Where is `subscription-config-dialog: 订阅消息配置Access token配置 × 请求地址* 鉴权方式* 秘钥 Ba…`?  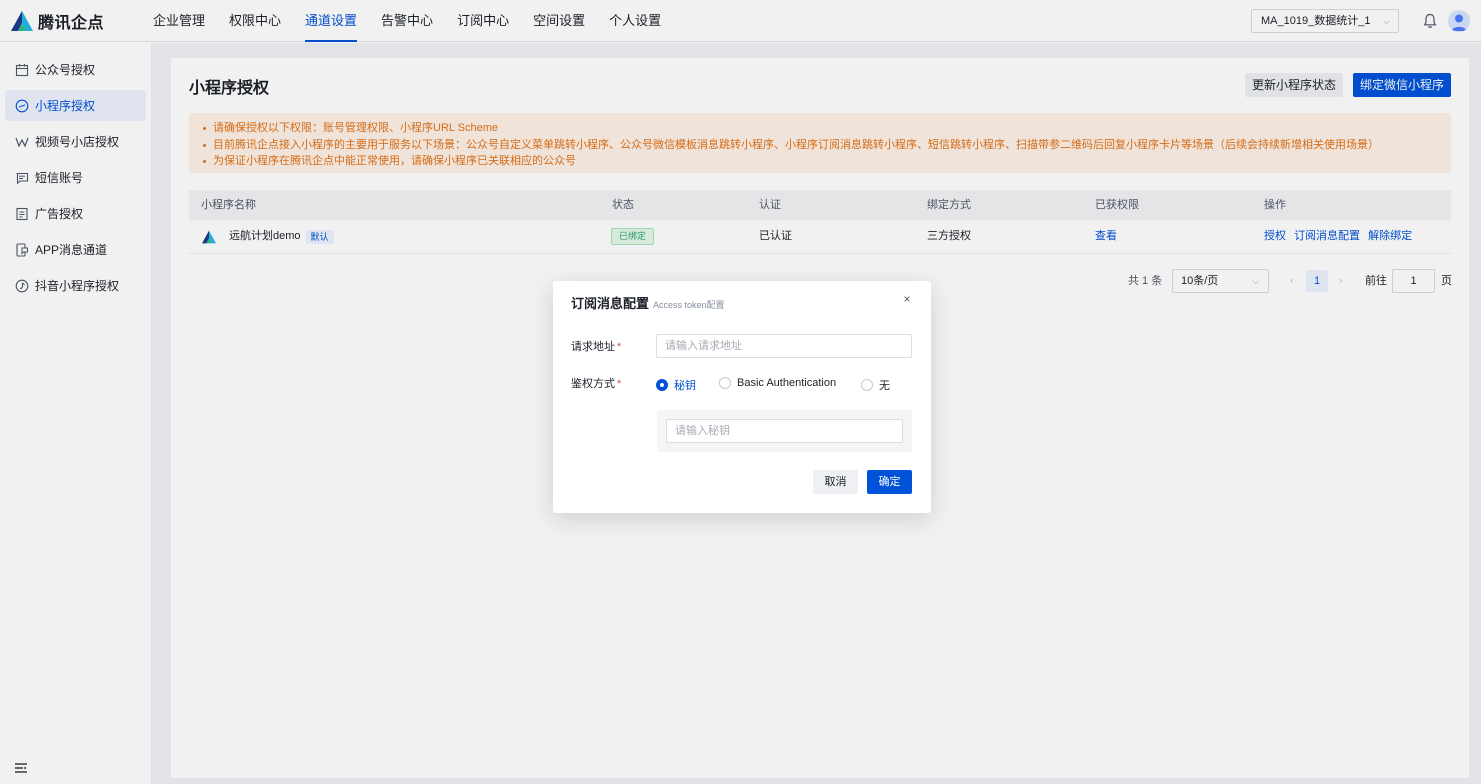 subscription-config-dialog: 订阅消息配置Access token配置 × 请求地址* 鉴权方式* 秘钥 Ba… is located at coordinates (742, 397).